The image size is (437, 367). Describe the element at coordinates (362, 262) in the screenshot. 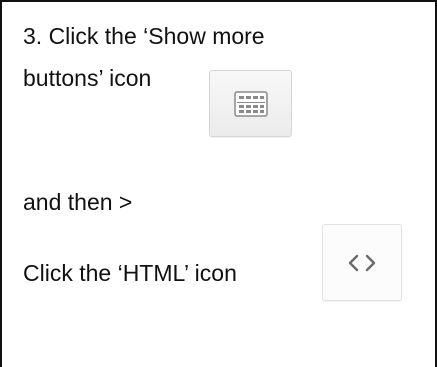

I see `html-button` at that location.